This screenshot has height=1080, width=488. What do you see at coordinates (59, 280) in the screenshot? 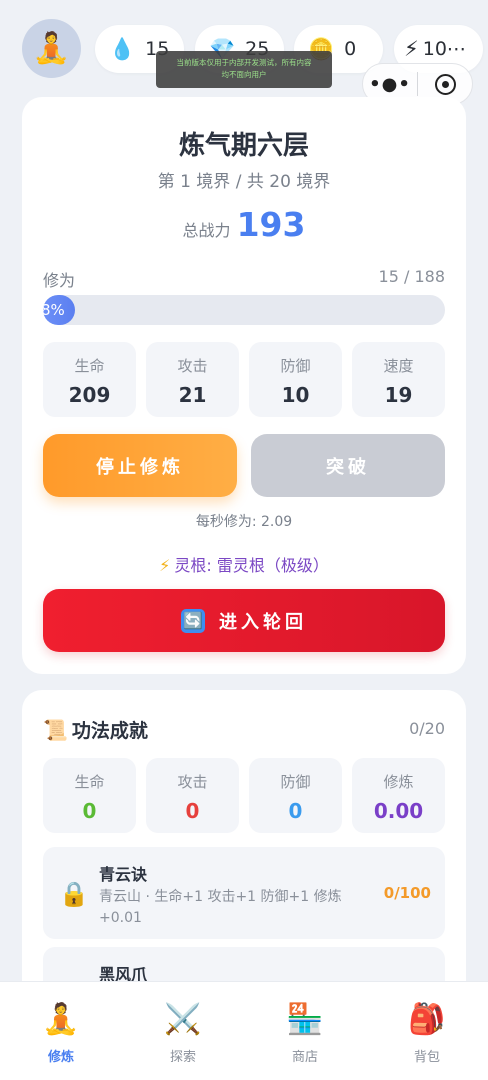
I see `cultivation-label: 修为` at bounding box center [59, 280].